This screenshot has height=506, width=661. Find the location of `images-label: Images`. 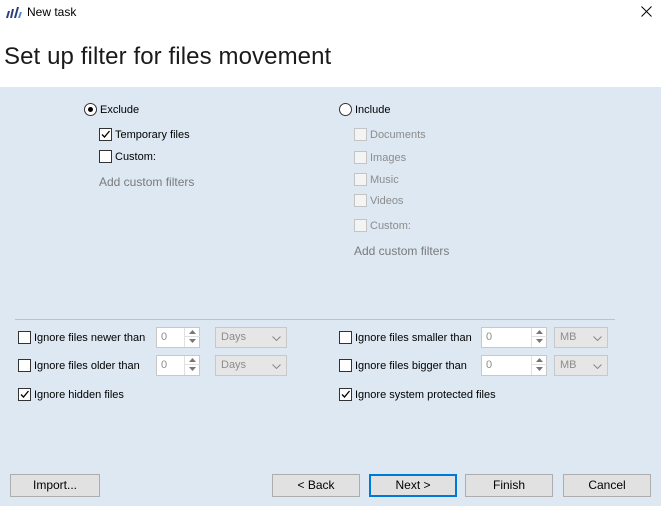

images-label: Images is located at coordinates (388, 157).